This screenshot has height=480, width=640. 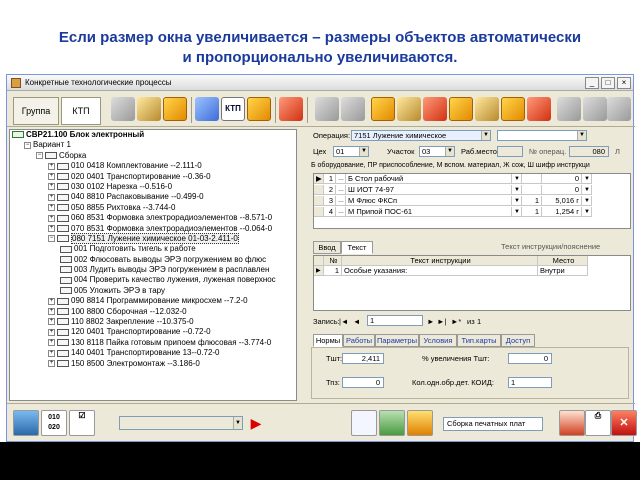 What do you see at coordinates (259, 109) in the screenshot?
I see `grid-tool-icon` at bounding box center [259, 109].